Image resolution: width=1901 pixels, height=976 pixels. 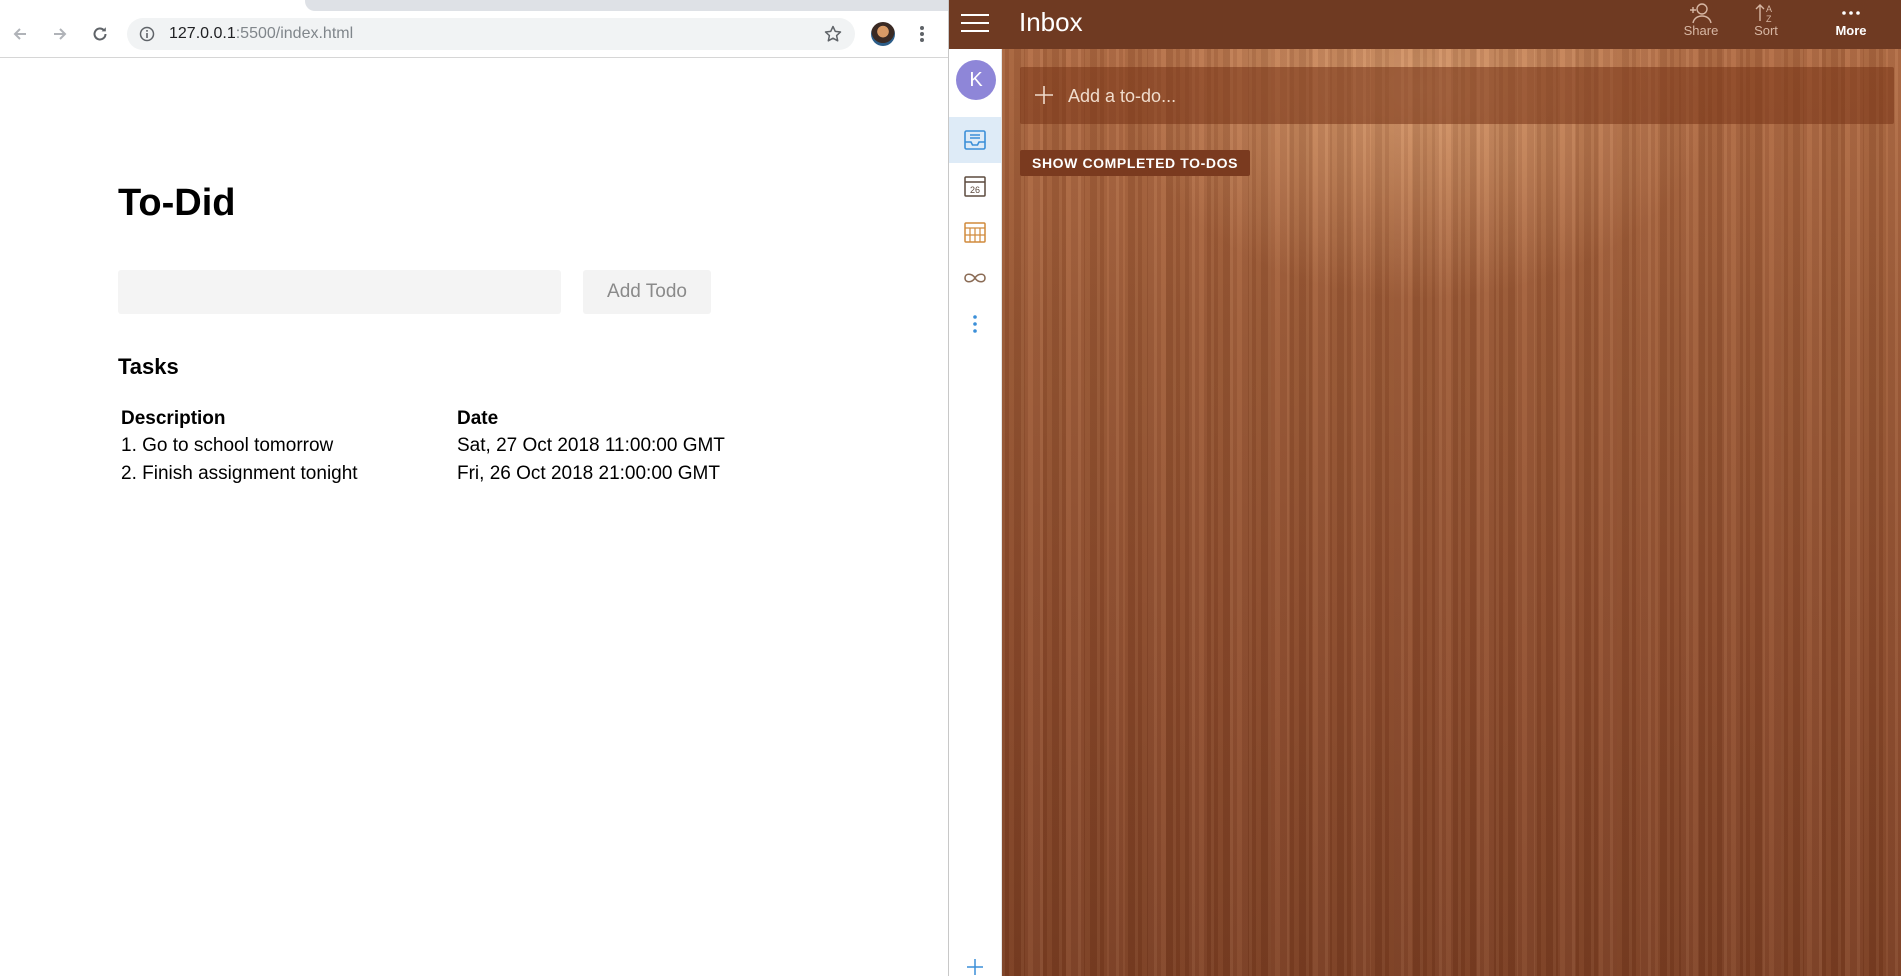 What do you see at coordinates (202, 33) in the screenshot?
I see `url-host: 127.0.0.1` at bounding box center [202, 33].